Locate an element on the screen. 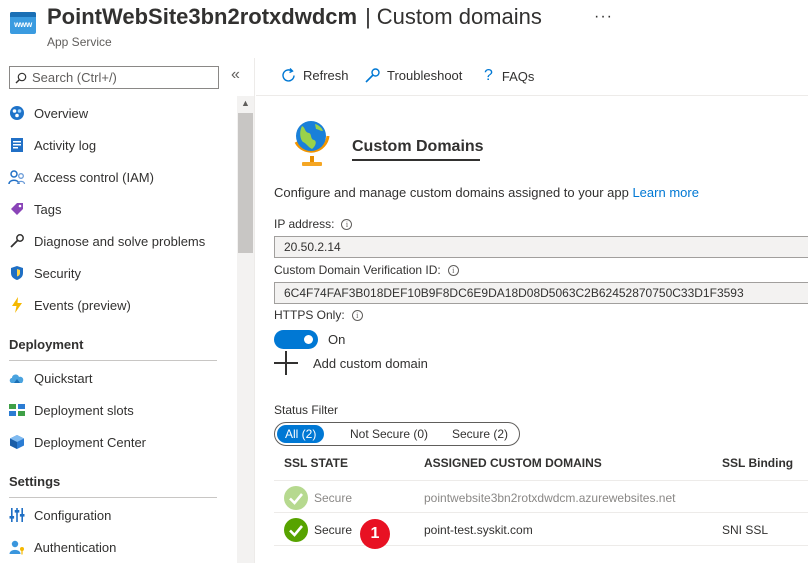 The width and height of the screenshot is (808, 563). callout-badge: 1 is located at coordinates (375, 534).